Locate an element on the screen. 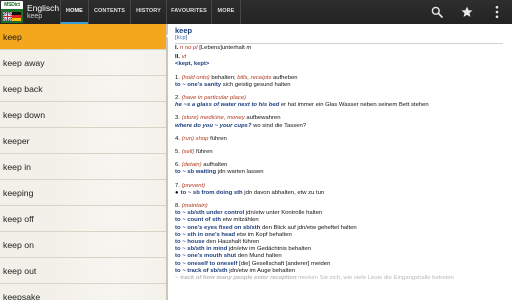 Image resolution: width=512 pixels, height=300 pixels. phrase-translation: jdn davon abhalten, etw zu tun is located at coordinates (284, 192).